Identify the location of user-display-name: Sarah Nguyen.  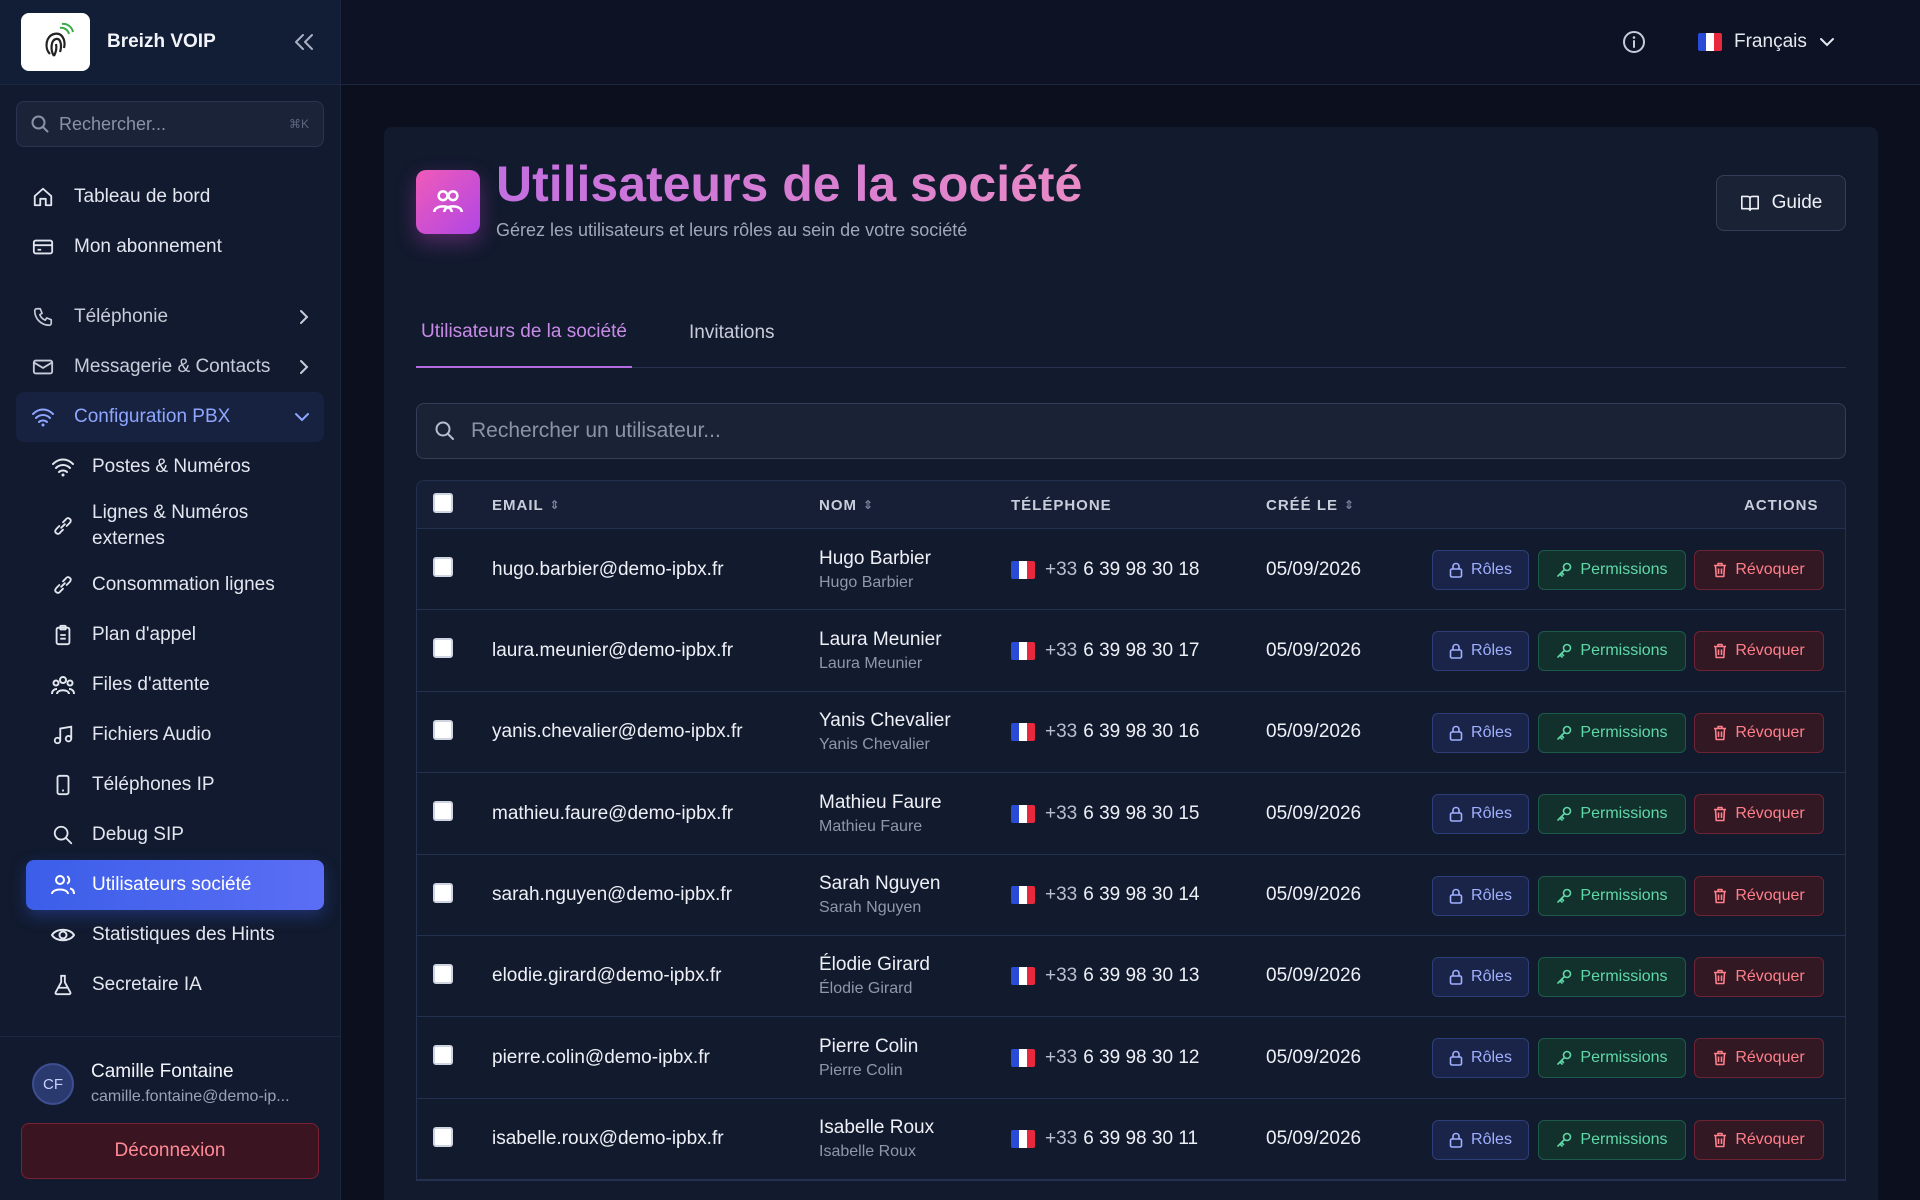
(880, 884).